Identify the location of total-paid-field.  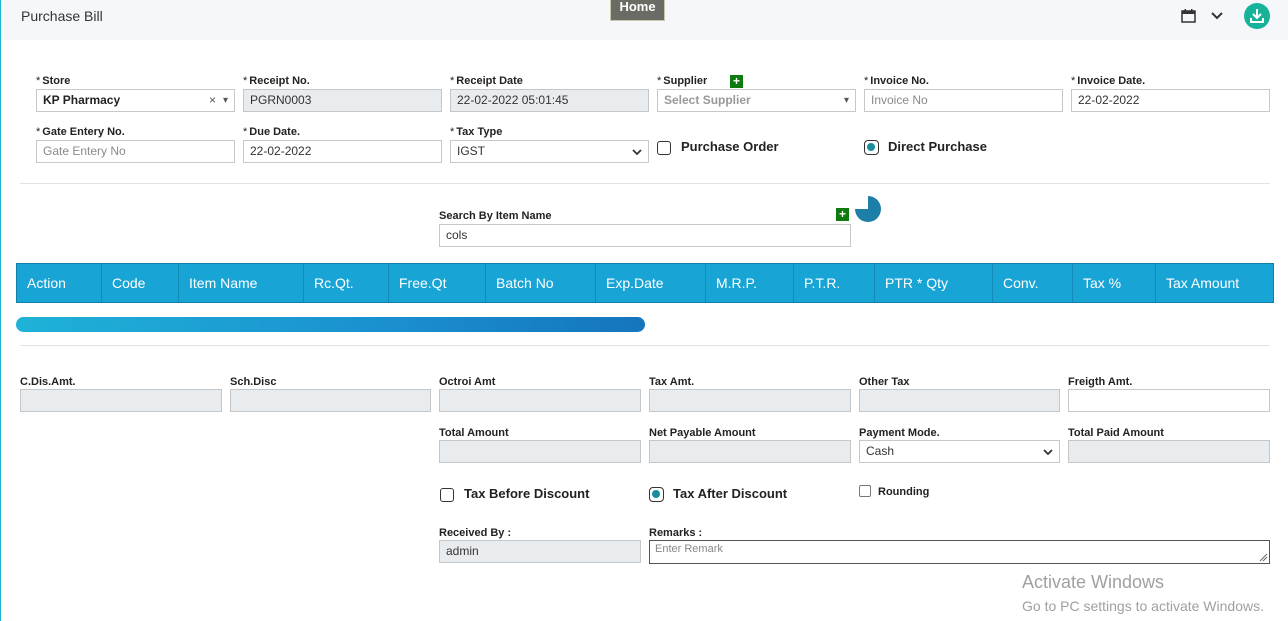
(1169, 451).